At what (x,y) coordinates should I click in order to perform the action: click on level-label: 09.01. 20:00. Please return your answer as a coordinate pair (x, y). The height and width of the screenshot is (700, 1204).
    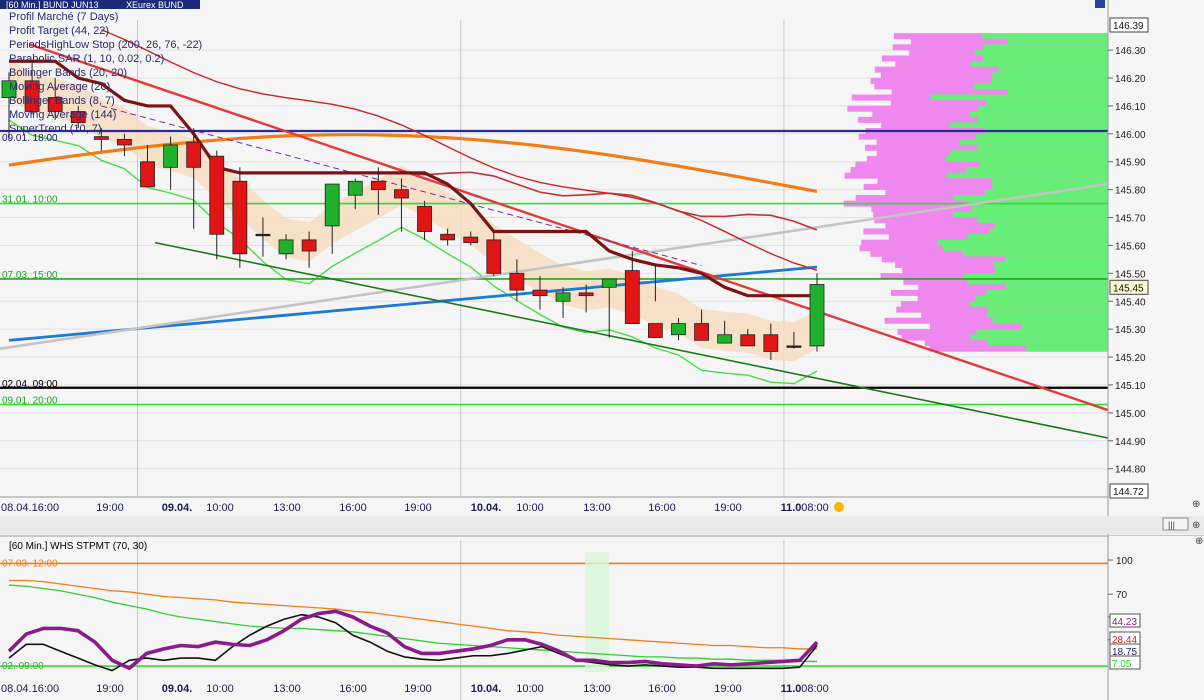
    Looking at the image, I should click on (30, 400).